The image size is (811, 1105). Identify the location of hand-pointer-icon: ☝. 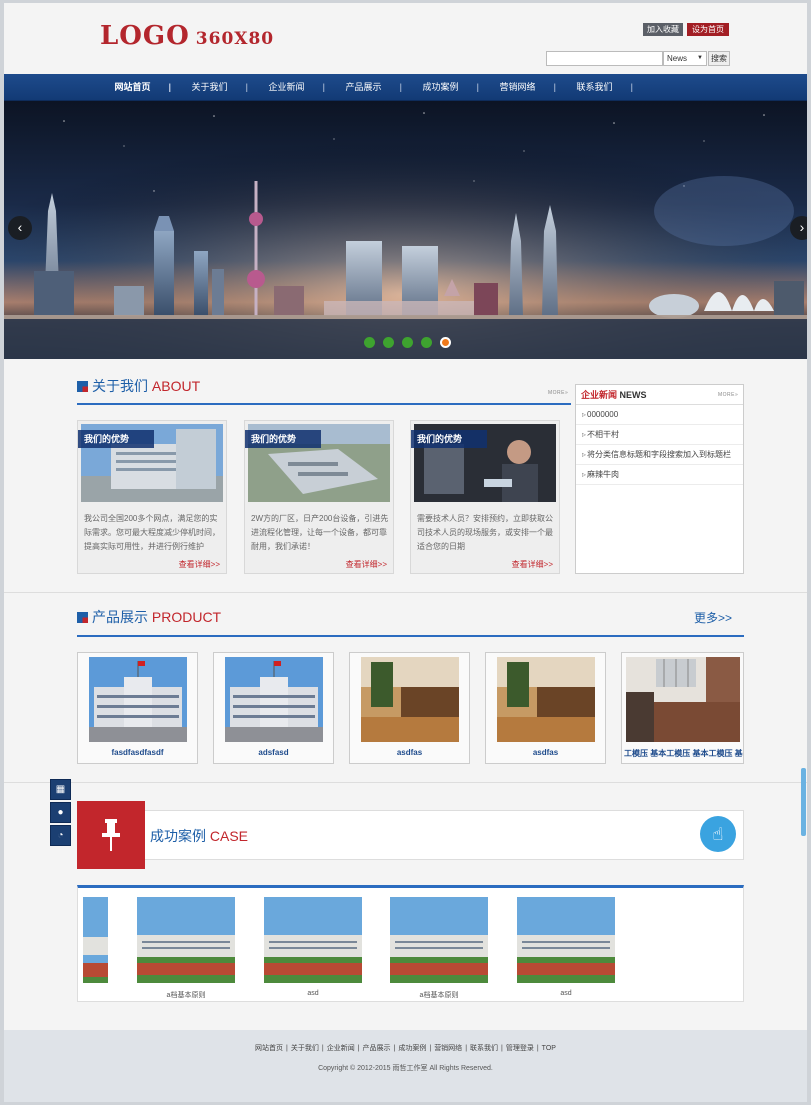
(718, 834).